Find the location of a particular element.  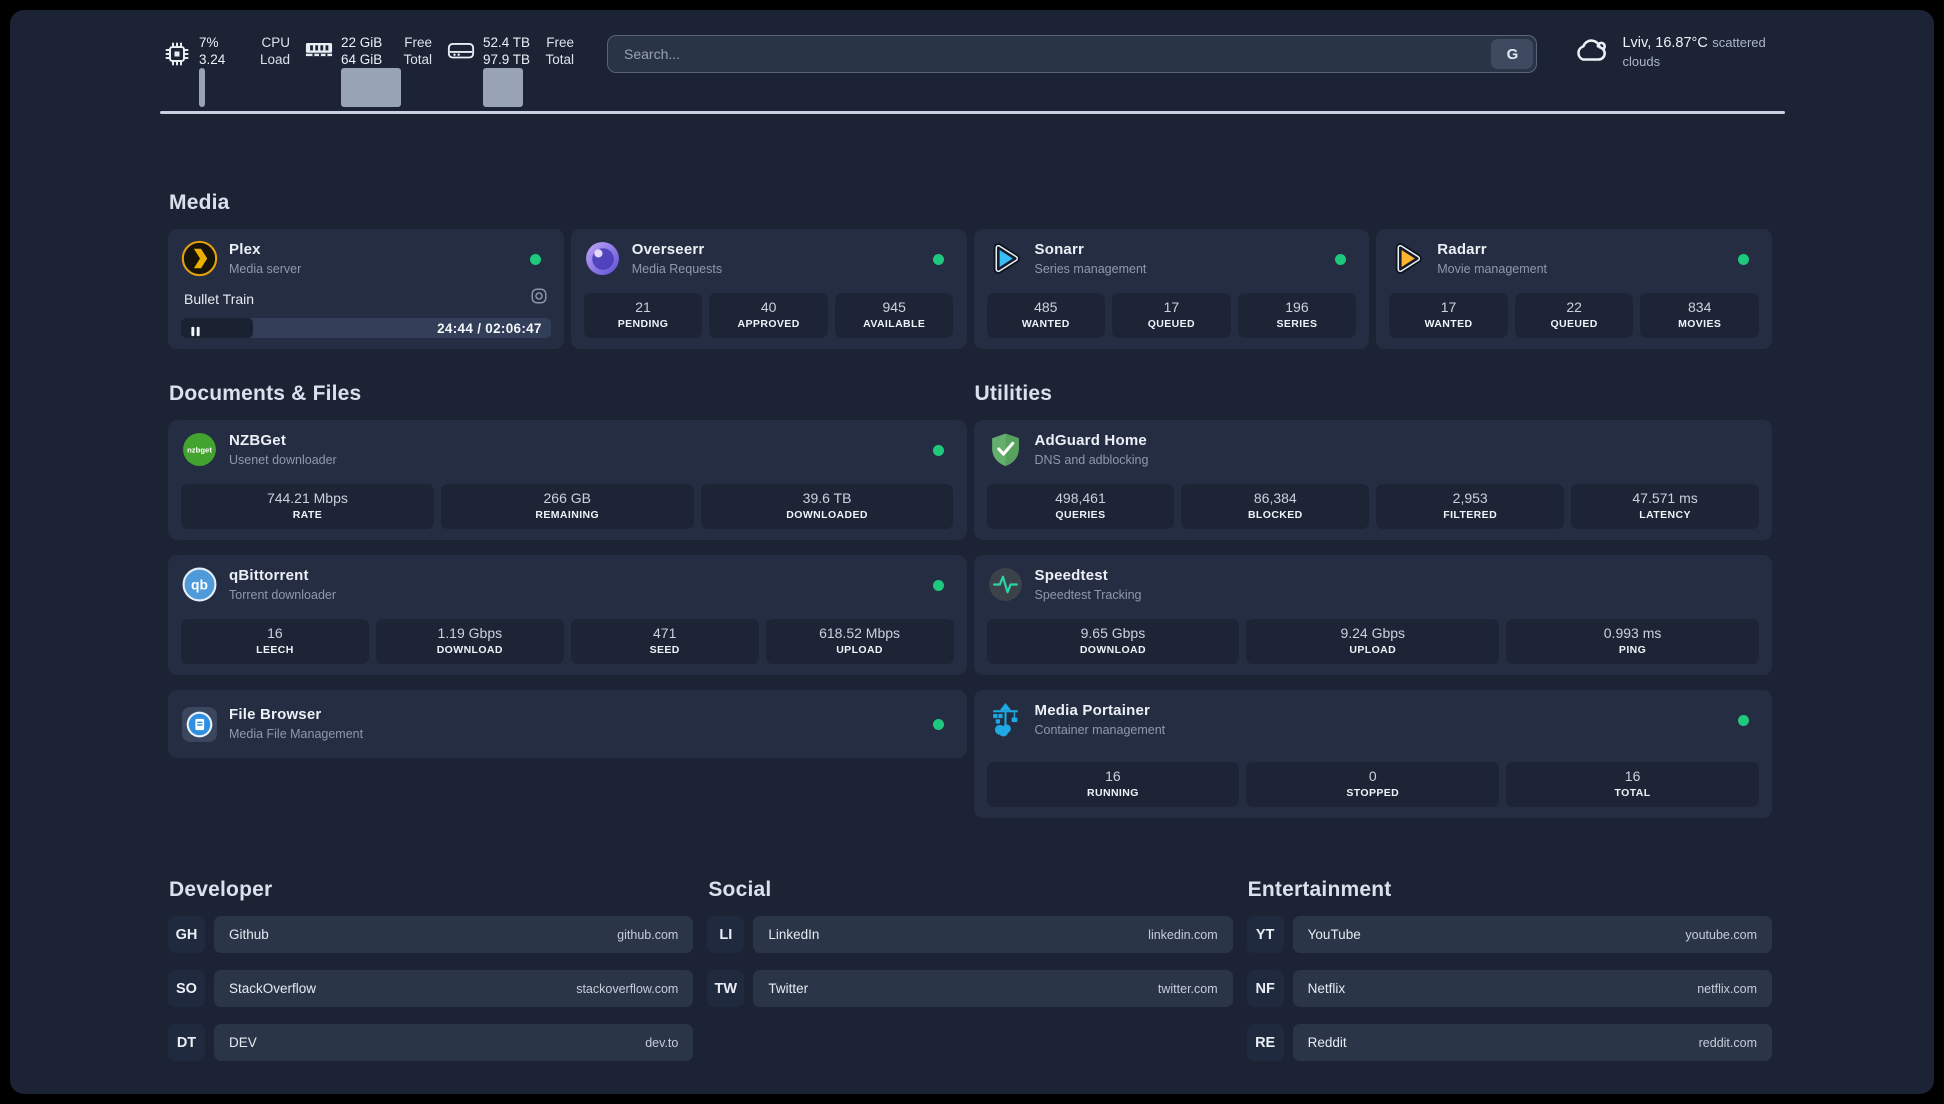

service-title: Overseerr is located at coordinates (668, 249).